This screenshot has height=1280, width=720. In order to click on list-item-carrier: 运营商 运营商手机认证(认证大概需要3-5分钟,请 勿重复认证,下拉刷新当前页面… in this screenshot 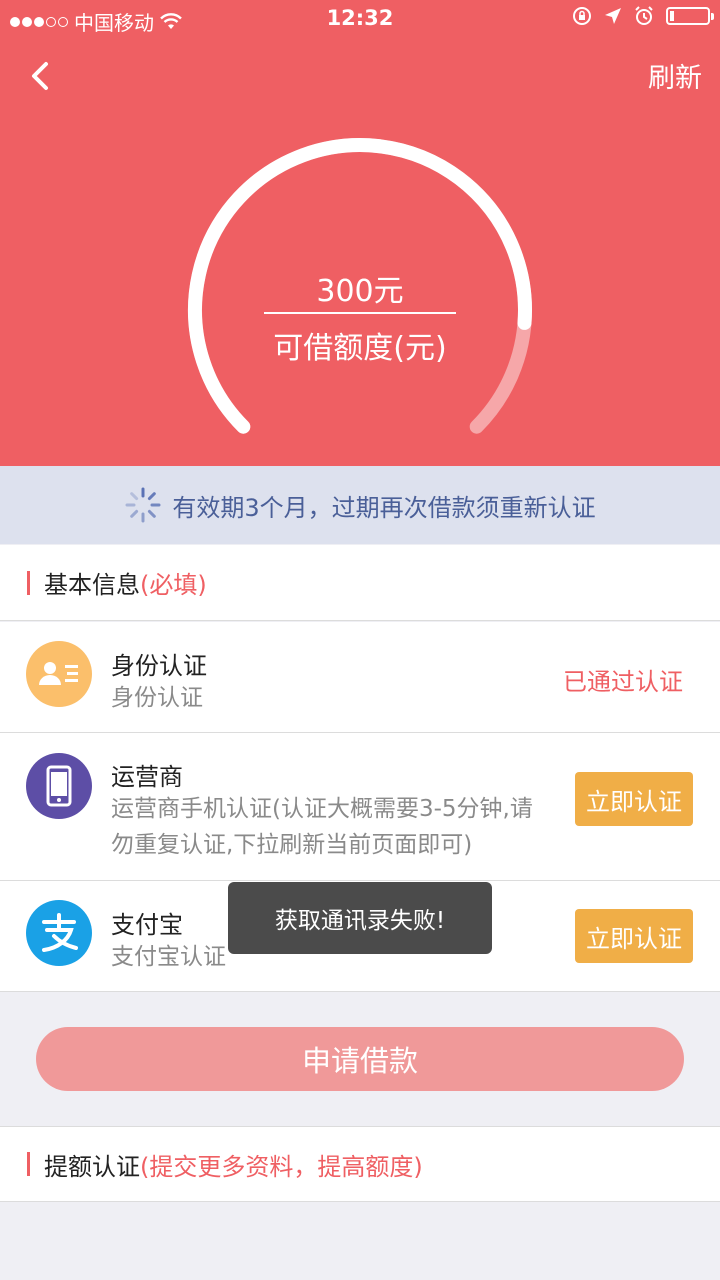, I will do `click(360, 807)`.